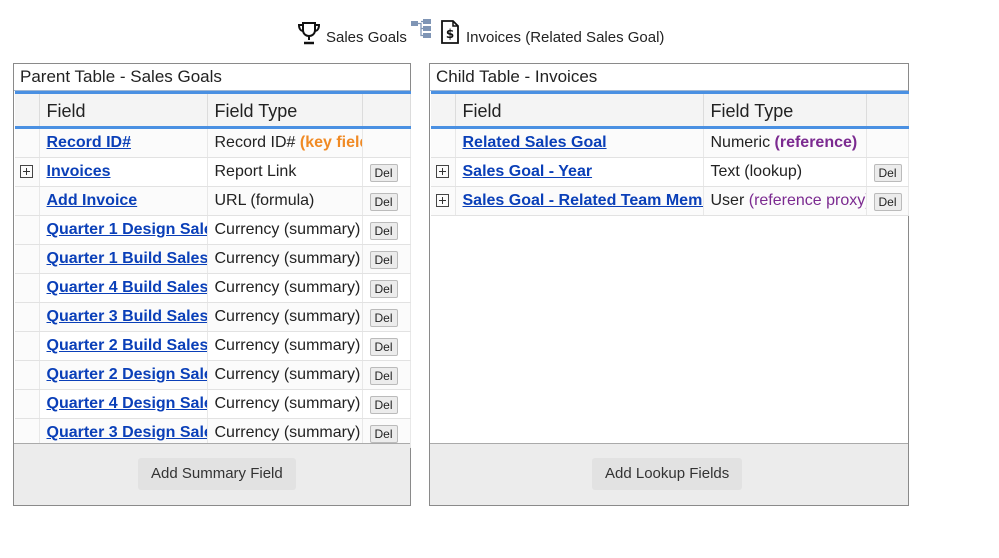  What do you see at coordinates (127, 287) in the screenshot?
I see `field-link: Quarter 4 Build Sales` at bounding box center [127, 287].